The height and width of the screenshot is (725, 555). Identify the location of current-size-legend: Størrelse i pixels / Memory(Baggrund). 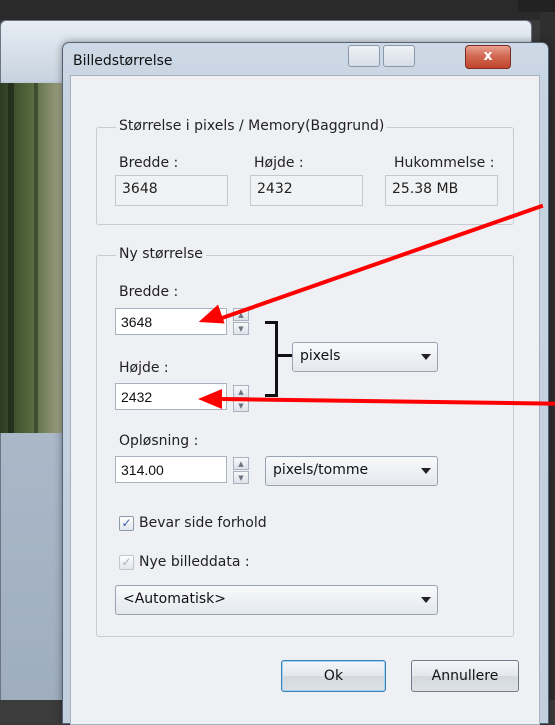
(252, 126).